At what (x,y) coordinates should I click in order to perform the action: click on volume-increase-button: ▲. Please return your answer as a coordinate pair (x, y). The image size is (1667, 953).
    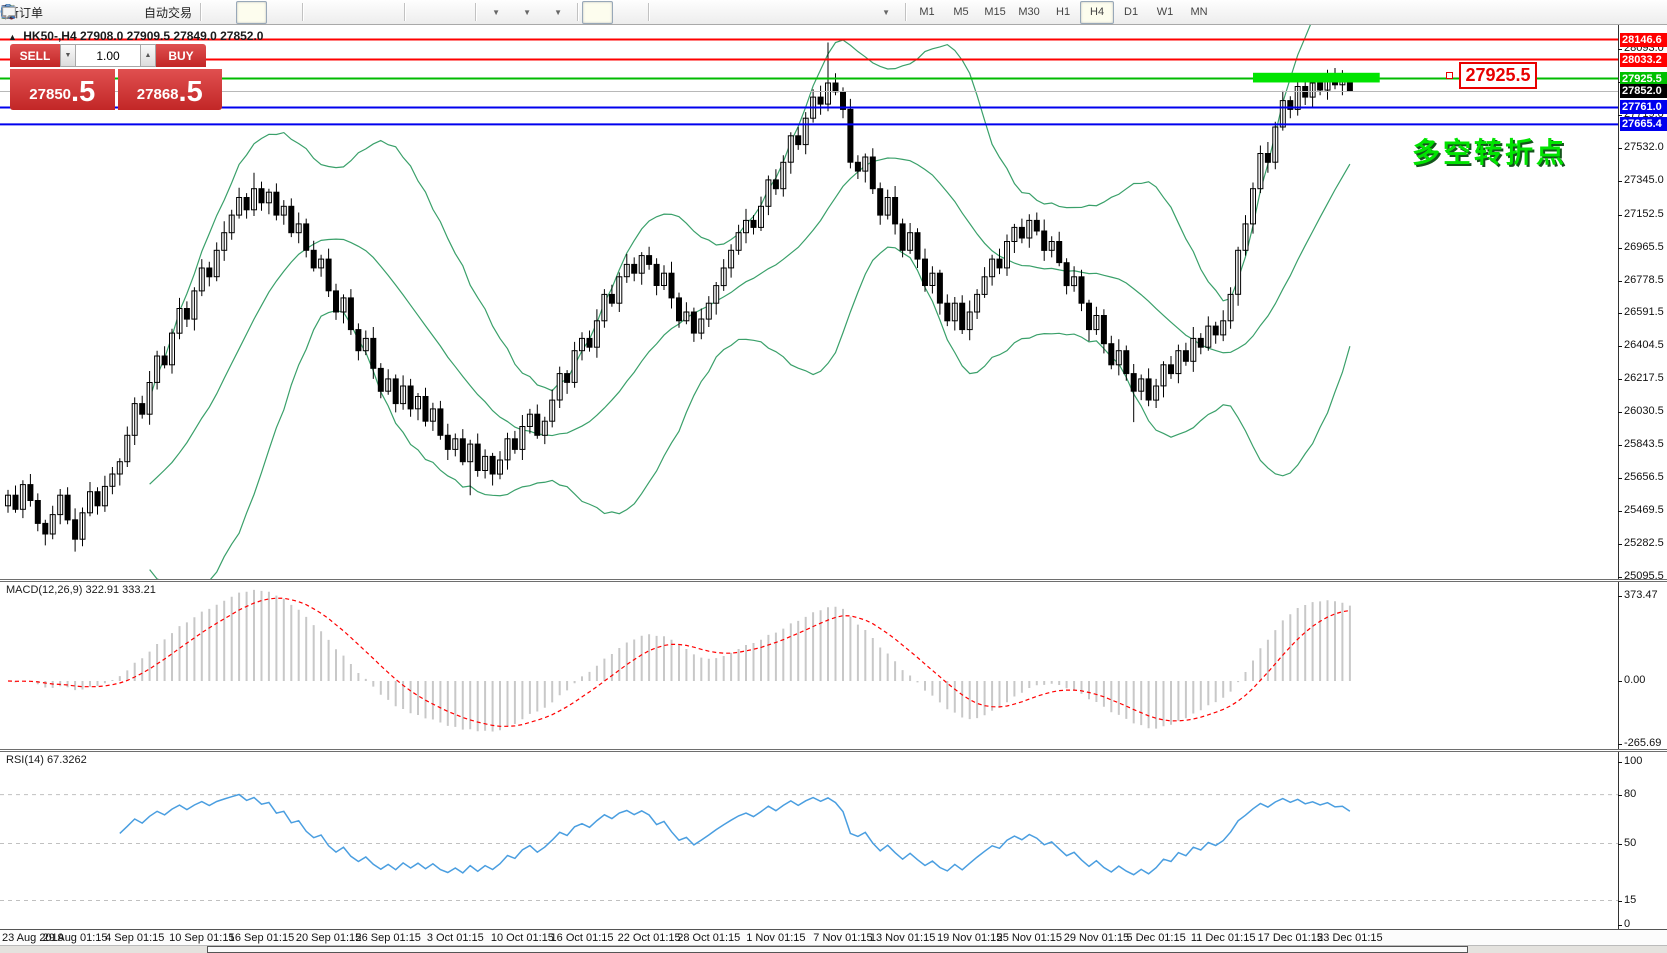
    Looking at the image, I should click on (148, 55).